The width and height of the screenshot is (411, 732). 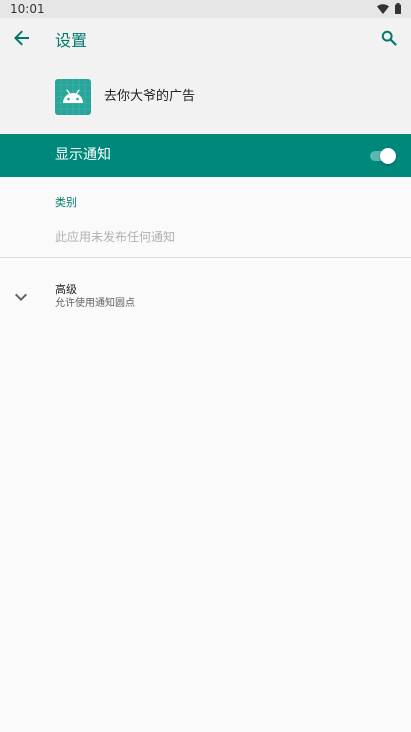 I want to click on arrow-back-icon, so click(x=22, y=40).